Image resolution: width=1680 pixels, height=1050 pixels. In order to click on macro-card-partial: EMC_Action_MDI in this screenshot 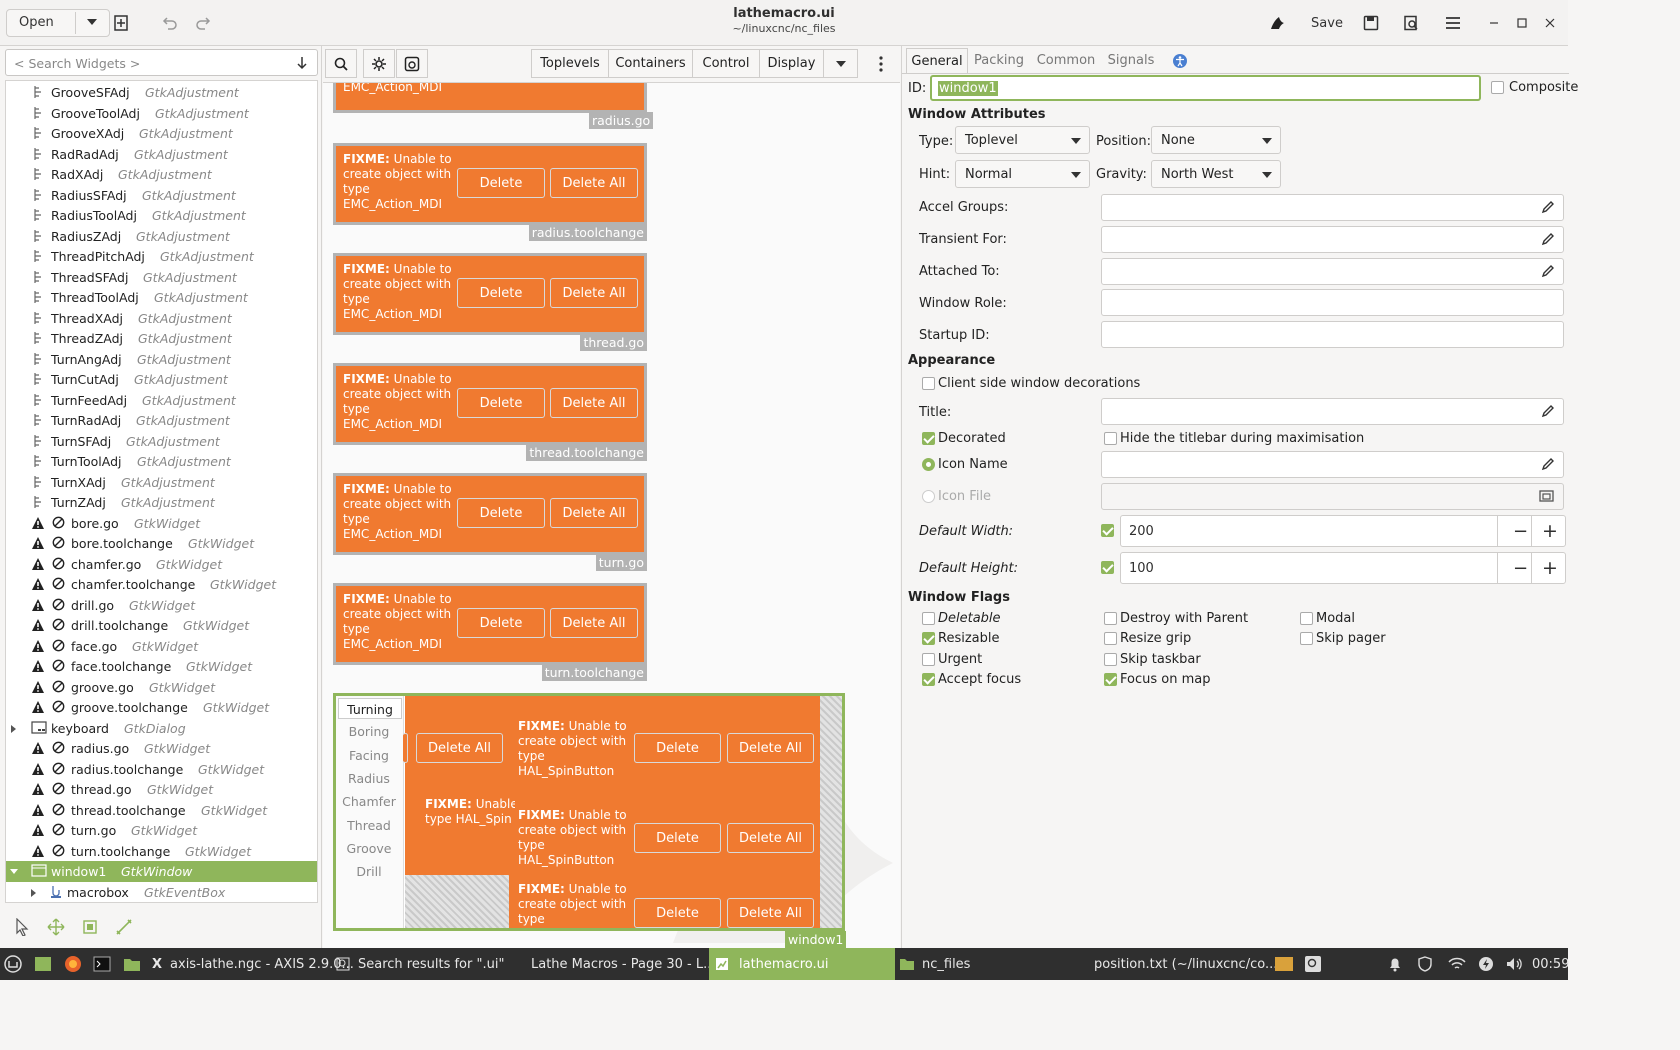, I will do `click(490, 98)`.